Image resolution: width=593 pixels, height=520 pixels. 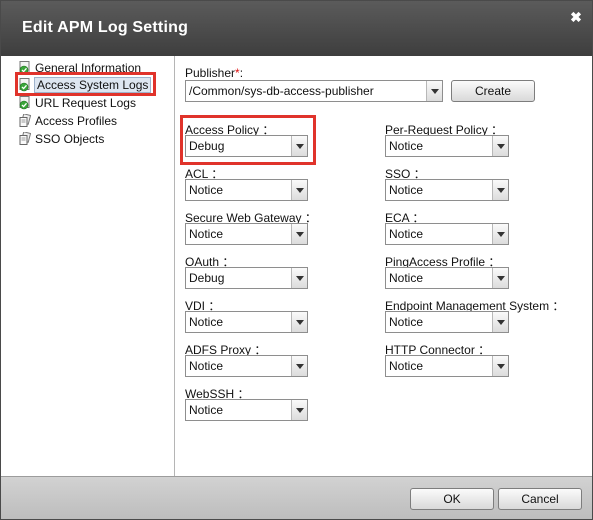 I want to click on webssh-select: Notice, so click(x=246, y=410).